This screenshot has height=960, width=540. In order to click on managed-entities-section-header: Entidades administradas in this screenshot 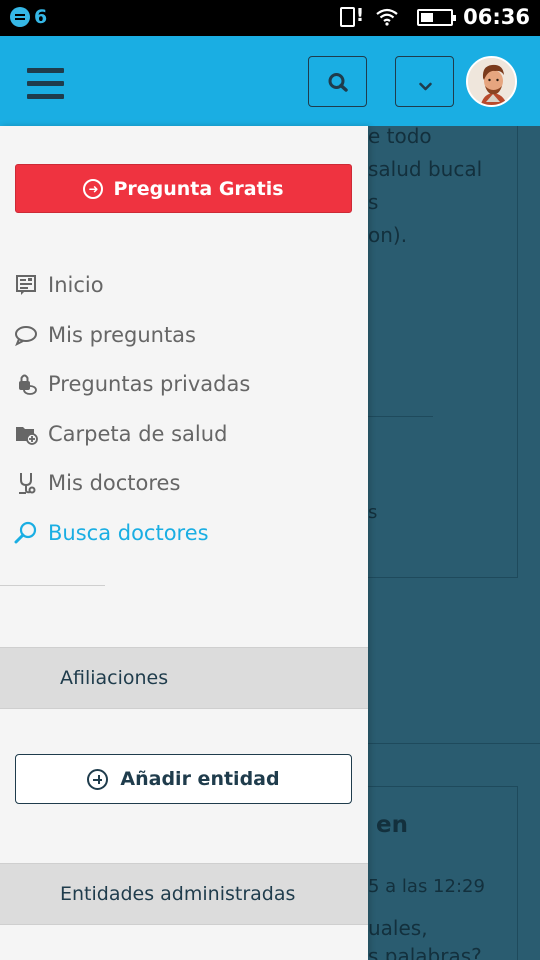, I will do `click(184, 894)`.